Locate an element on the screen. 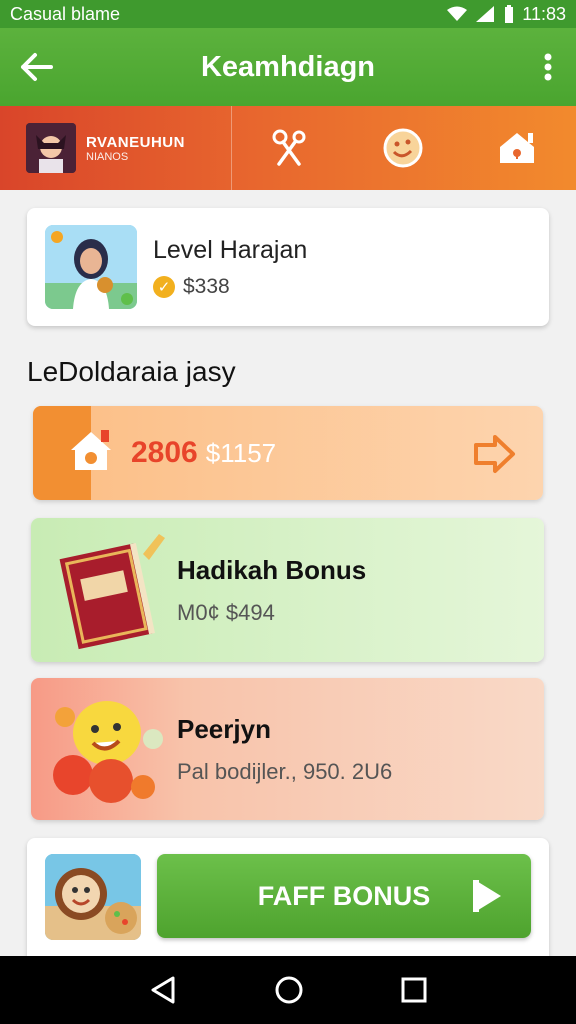  book-thumbnail is located at coordinates (112, 590).